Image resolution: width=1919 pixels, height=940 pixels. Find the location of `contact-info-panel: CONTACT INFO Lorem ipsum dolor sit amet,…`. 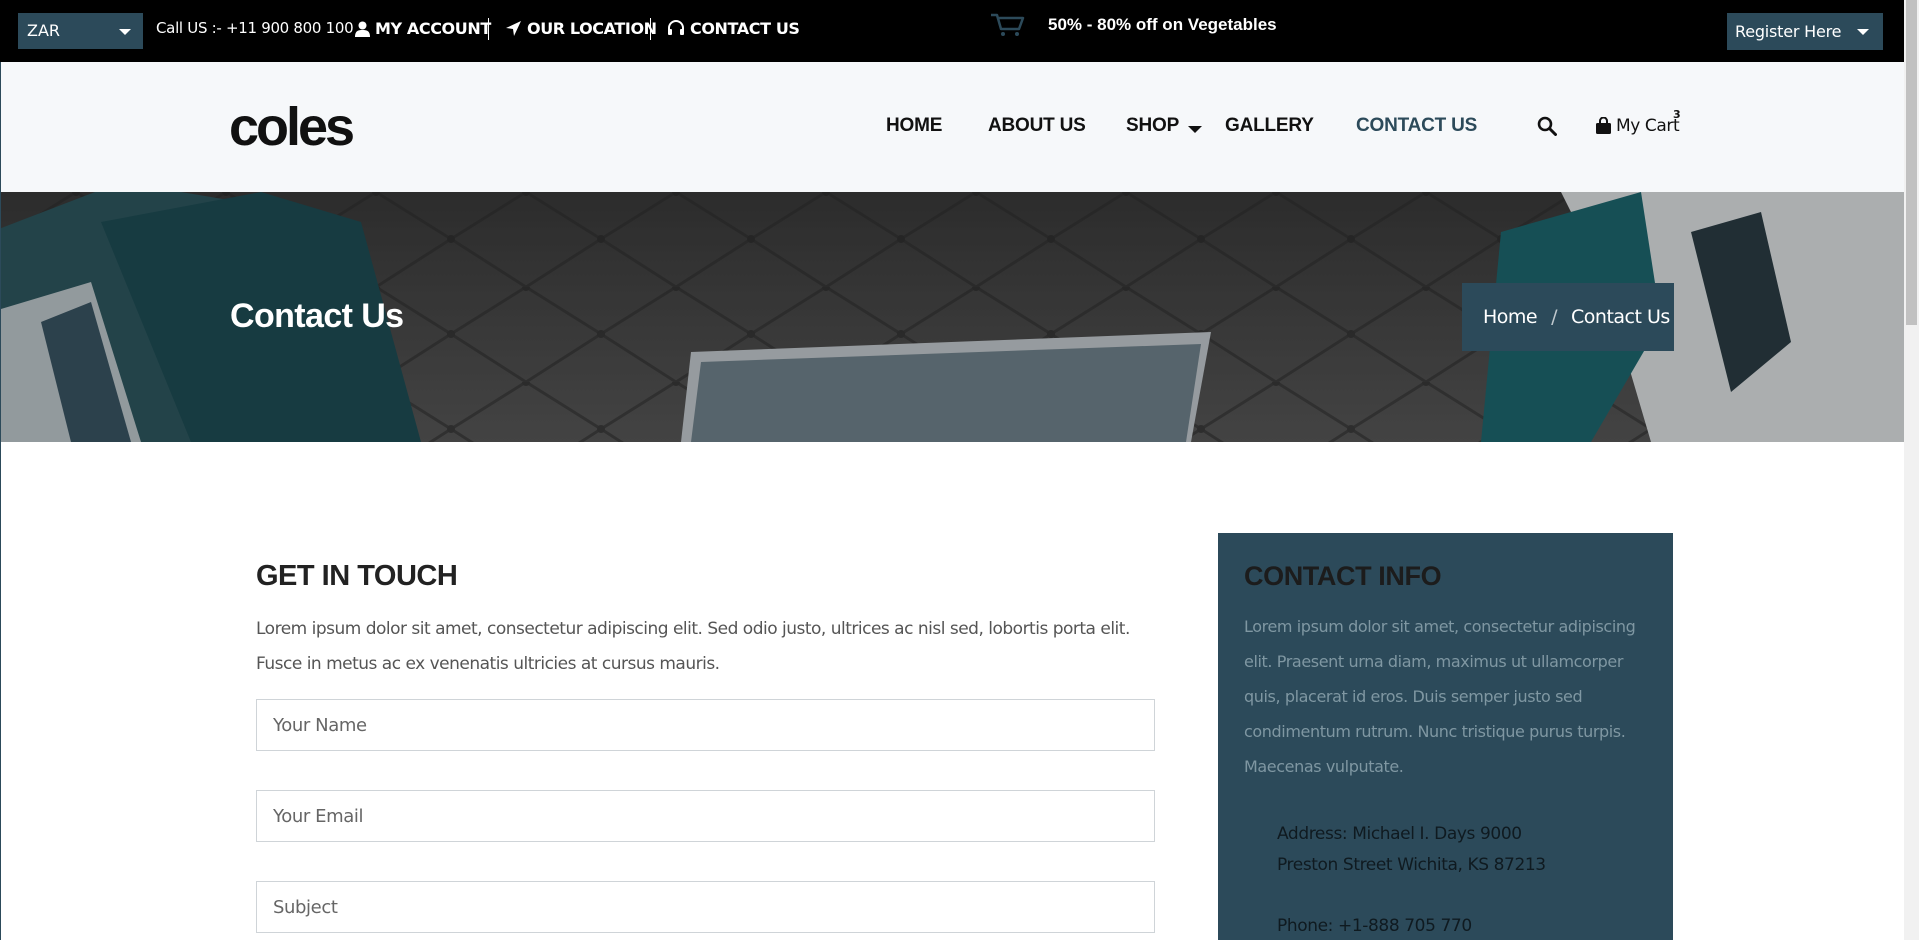

contact-info-panel: CONTACT INFO Lorem ipsum dolor sit amet,… is located at coordinates (1445, 736).